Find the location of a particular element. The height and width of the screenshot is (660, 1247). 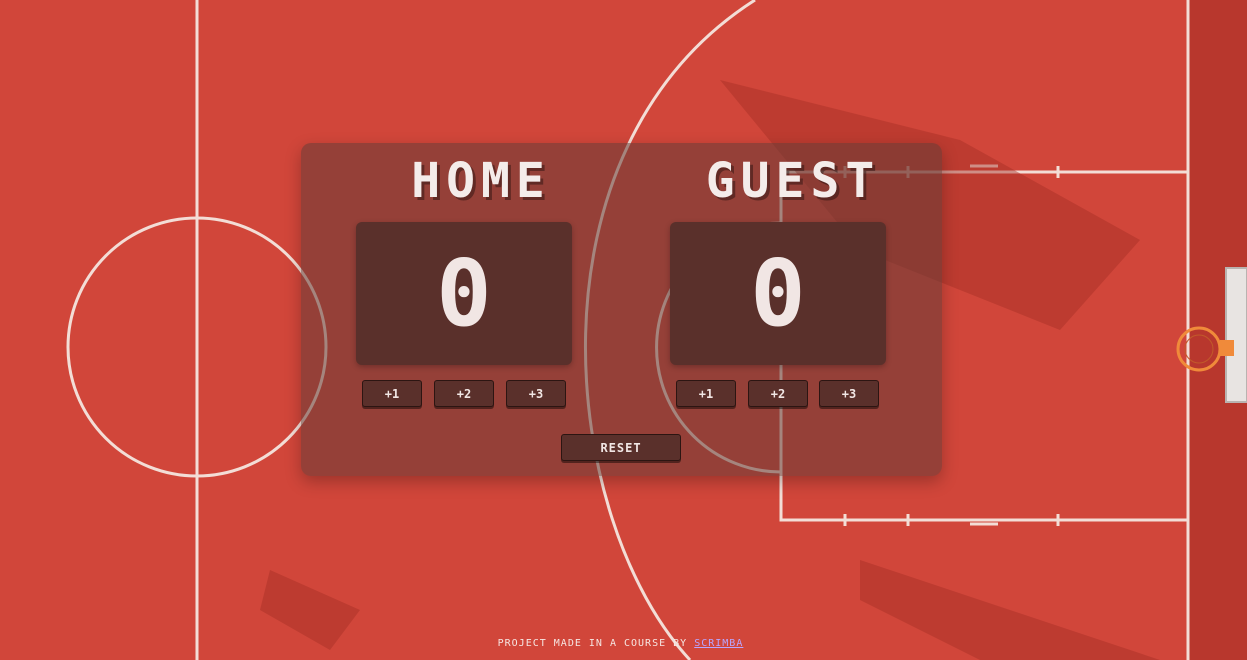

home-add-2-button: +2 is located at coordinates (464, 393).